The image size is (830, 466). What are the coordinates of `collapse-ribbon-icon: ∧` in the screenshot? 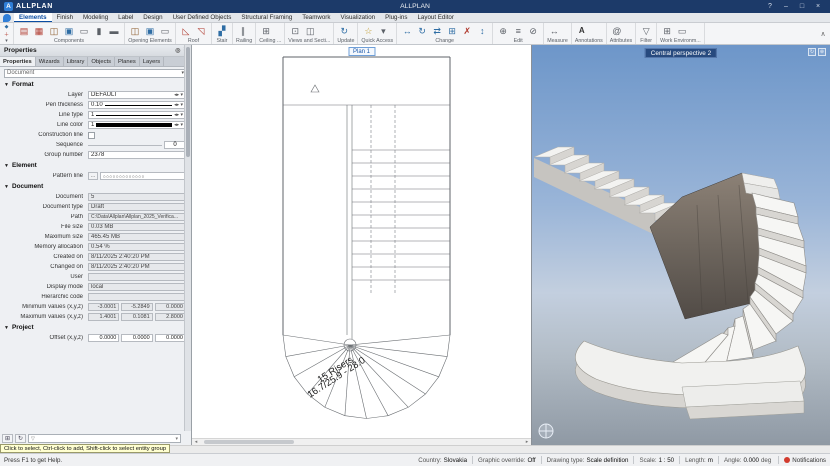 It's located at (823, 33).